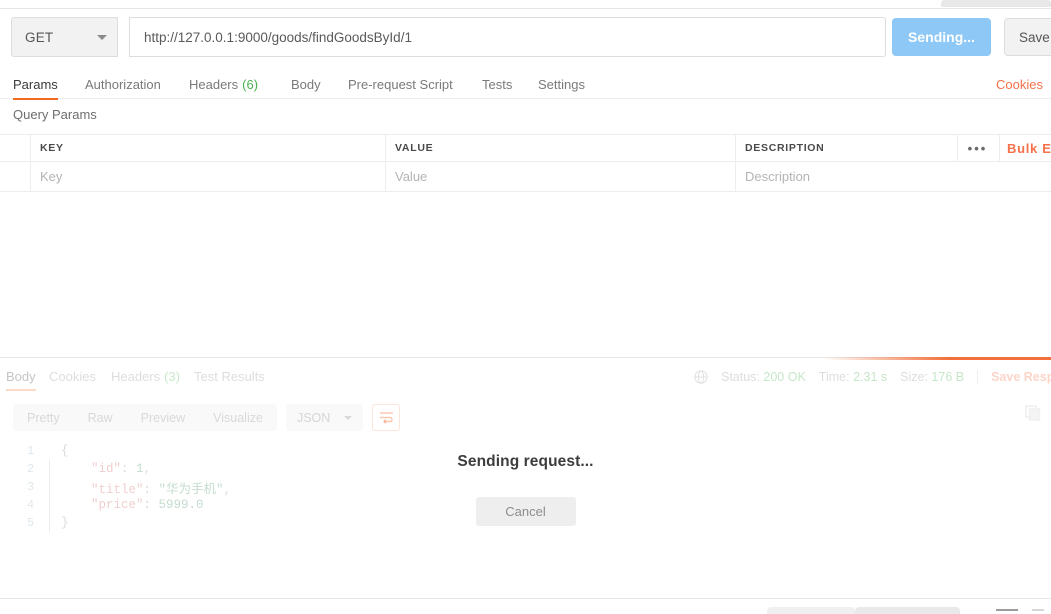 This screenshot has height=614, width=1051. I want to click on partial-tab-chip, so click(996, 3).